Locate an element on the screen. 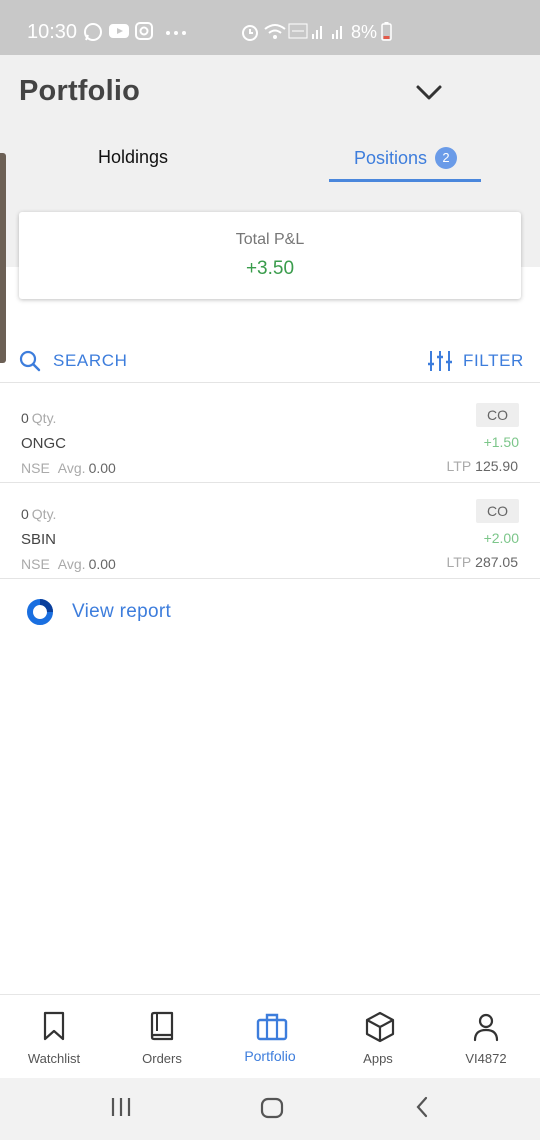  search-icon is located at coordinates (30, 361).